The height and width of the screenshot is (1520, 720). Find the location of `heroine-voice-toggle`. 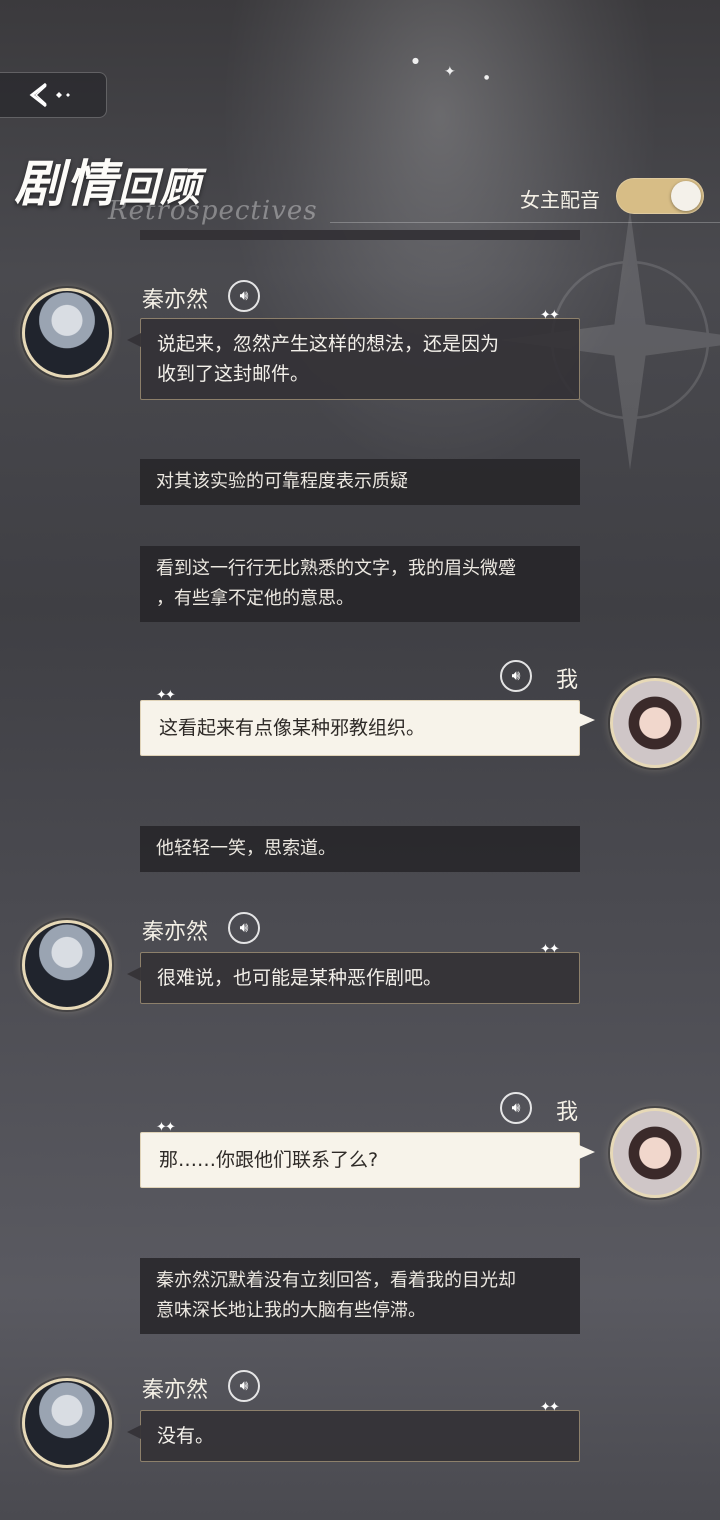

heroine-voice-toggle is located at coordinates (660, 196).